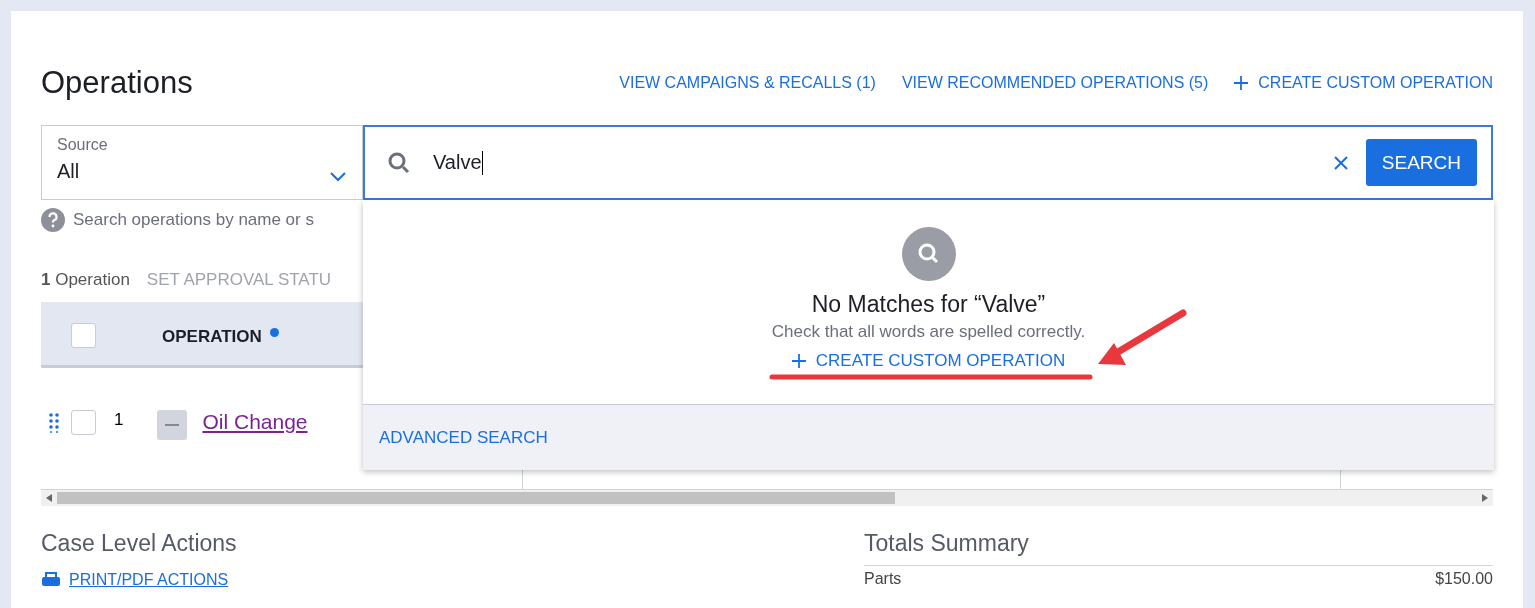 This screenshot has height=608, width=1535. I want to click on select-all-checkbox, so click(83, 335).